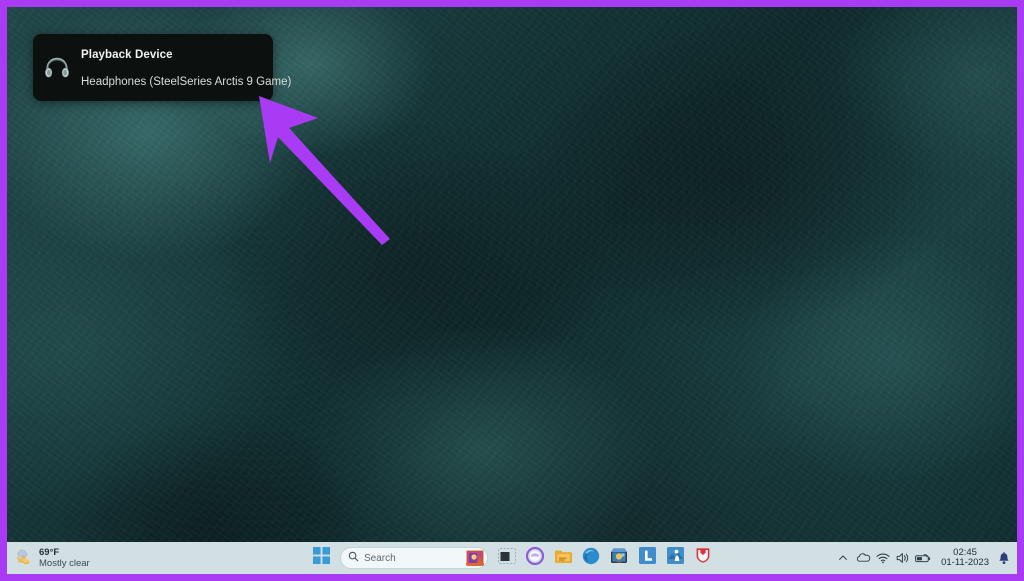  Describe the element at coordinates (883, 558) in the screenshot. I see `wifi-icon` at that location.